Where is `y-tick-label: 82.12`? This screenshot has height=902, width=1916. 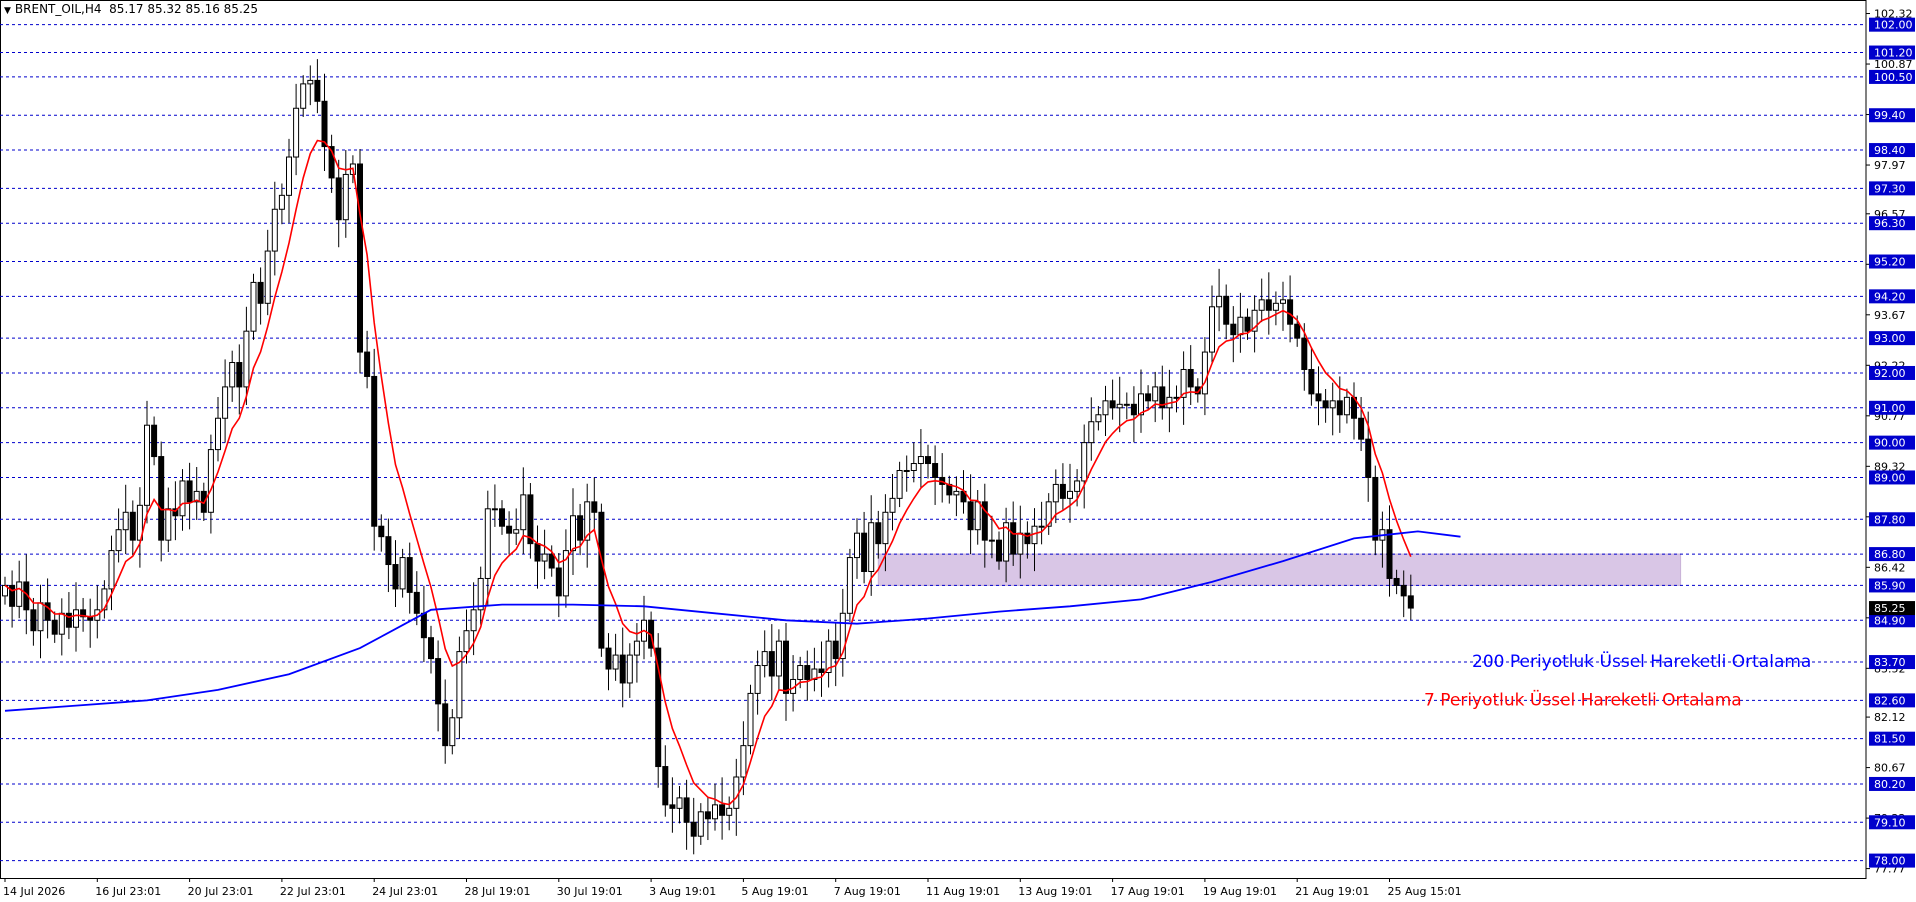
y-tick-label: 82.12 is located at coordinates (1890, 717).